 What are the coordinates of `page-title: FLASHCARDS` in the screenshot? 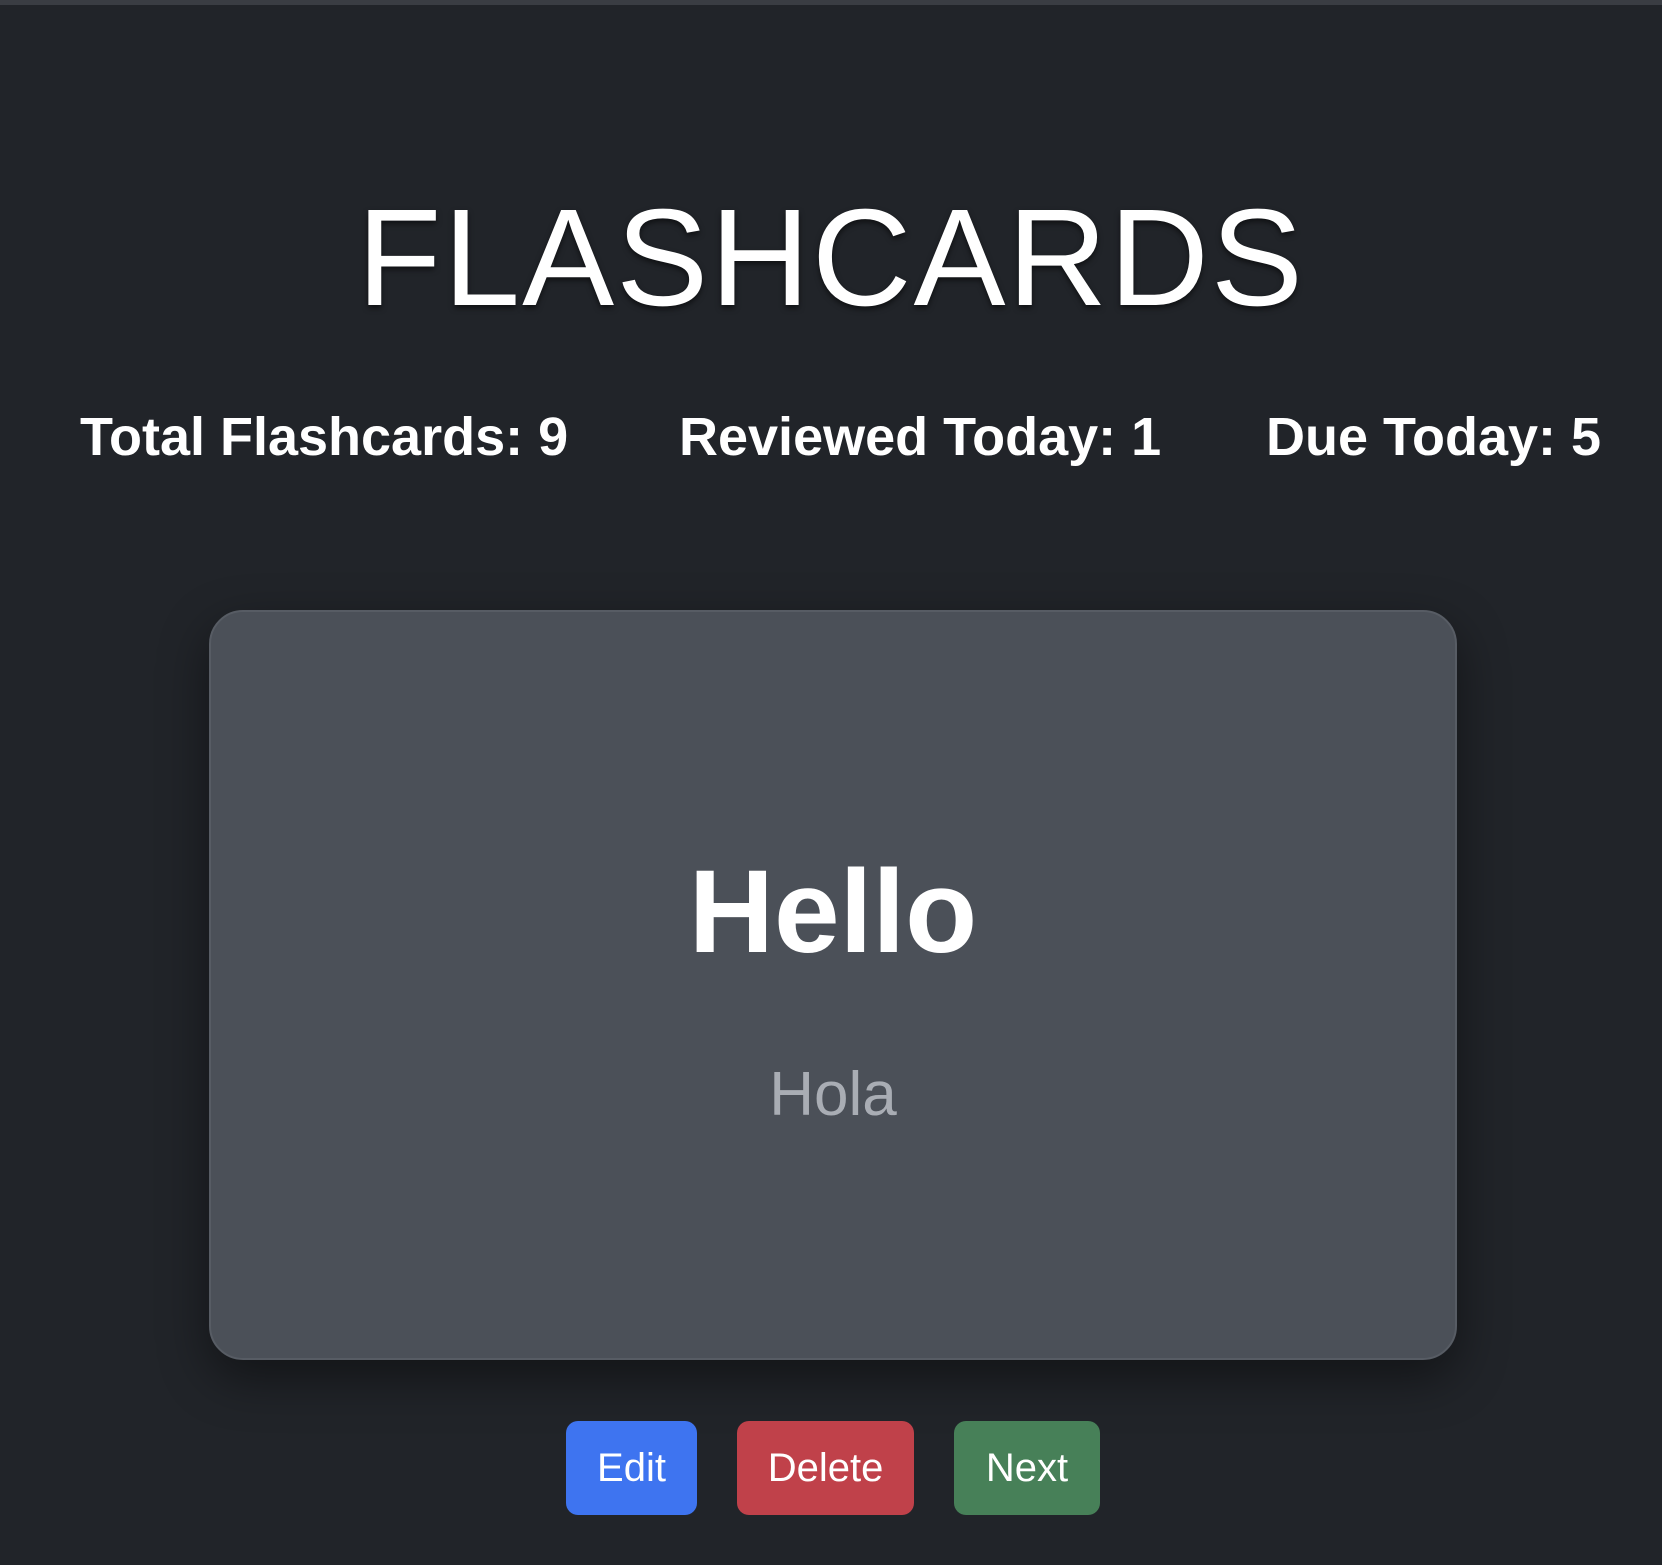 It's located at (831, 258).